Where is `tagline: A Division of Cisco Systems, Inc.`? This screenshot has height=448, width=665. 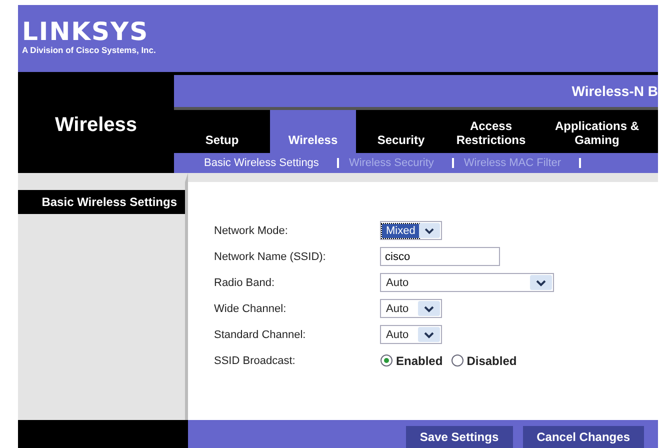 tagline: A Division of Cisco Systems, Inc. is located at coordinates (89, 50).